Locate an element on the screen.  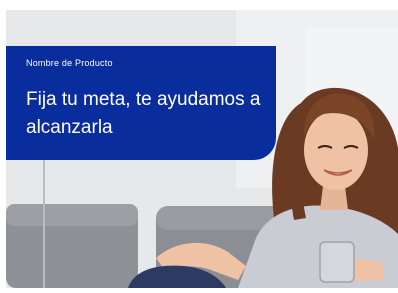
top-gap is located at coordinates (202, 5).